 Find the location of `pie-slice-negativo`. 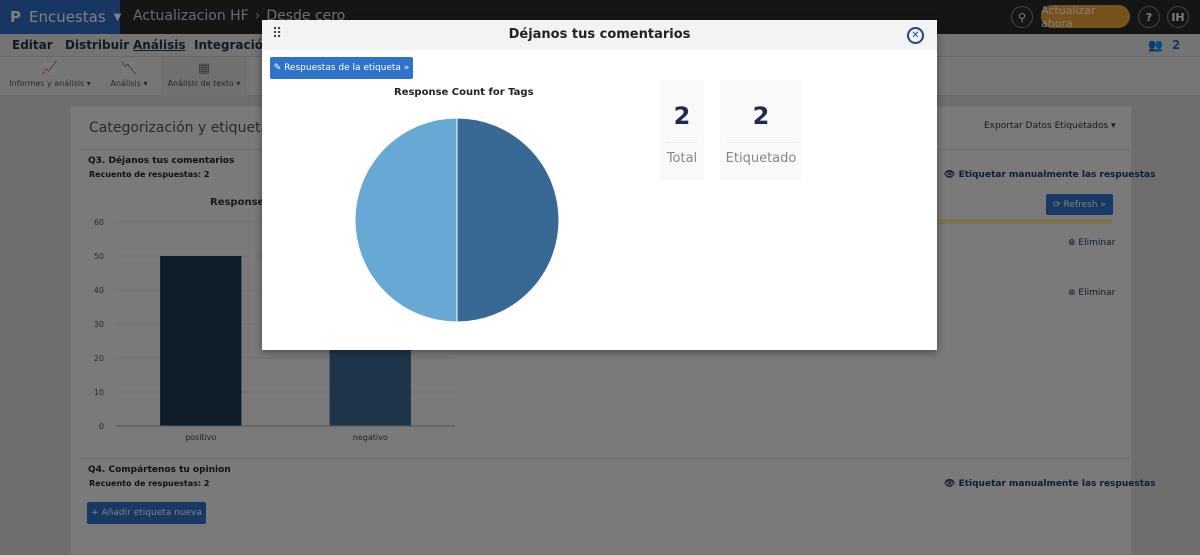

pie-slice-negativo is located at coordinates (406, 220).